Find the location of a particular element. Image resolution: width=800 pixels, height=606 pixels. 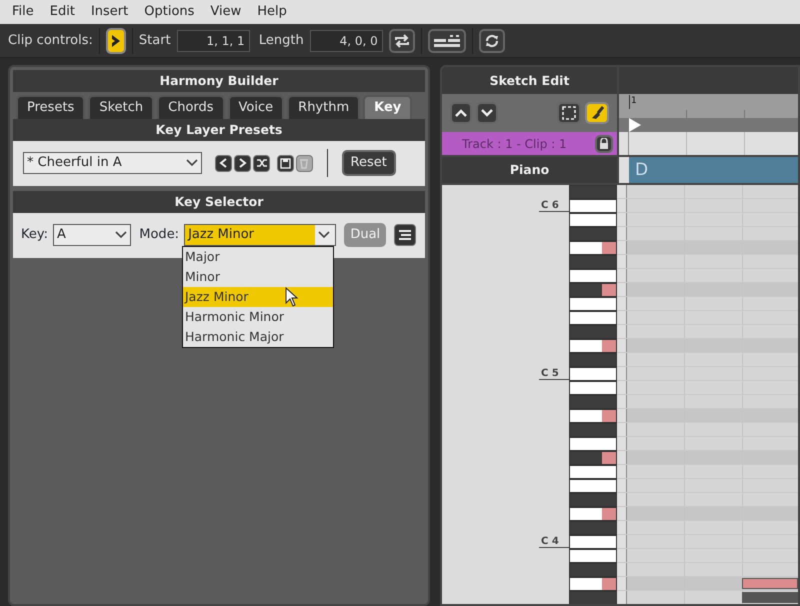

key-dropdown: A is located at coordinates (92, 235).